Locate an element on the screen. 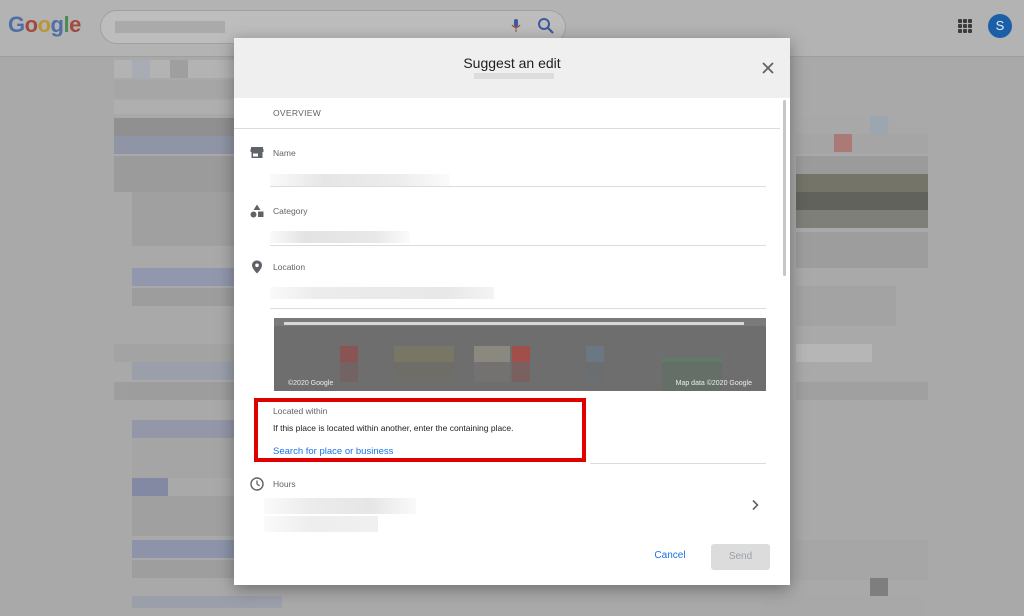 This screenshot has height=616, width=1024. name-field is located at coordinates (360, 180).